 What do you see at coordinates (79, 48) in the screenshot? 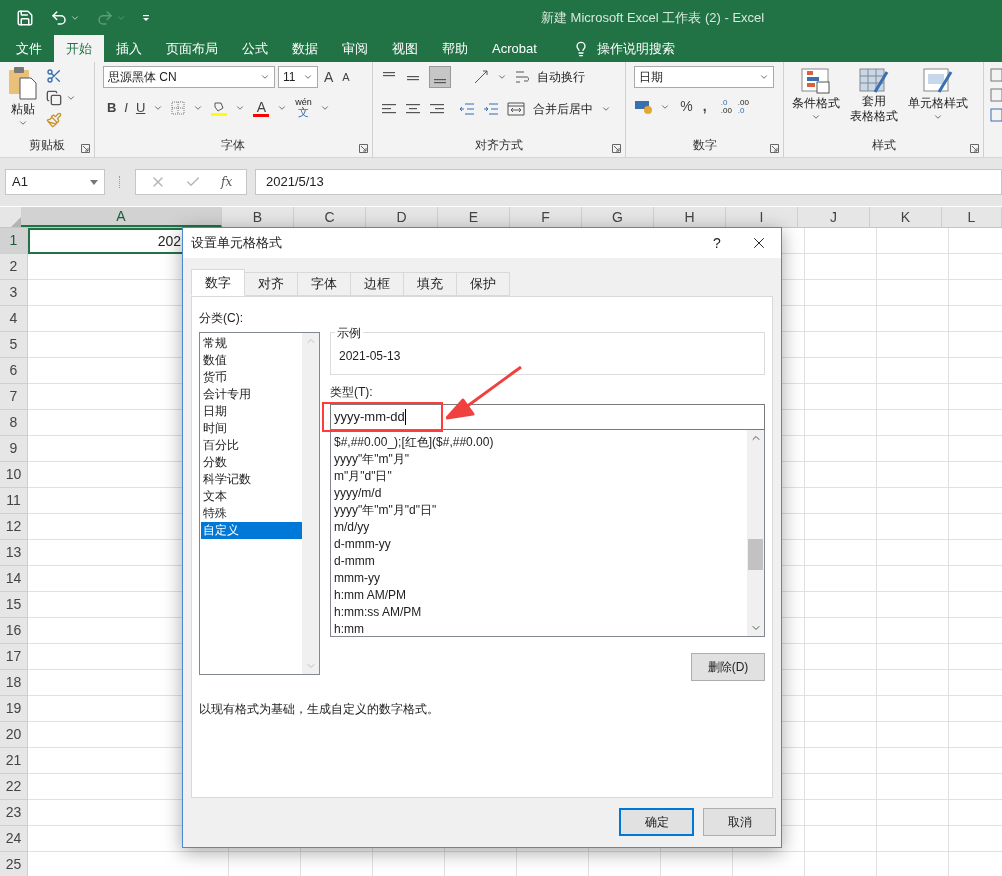
I see `ribbon-tab: 开始` at bounding box center [79, 48].